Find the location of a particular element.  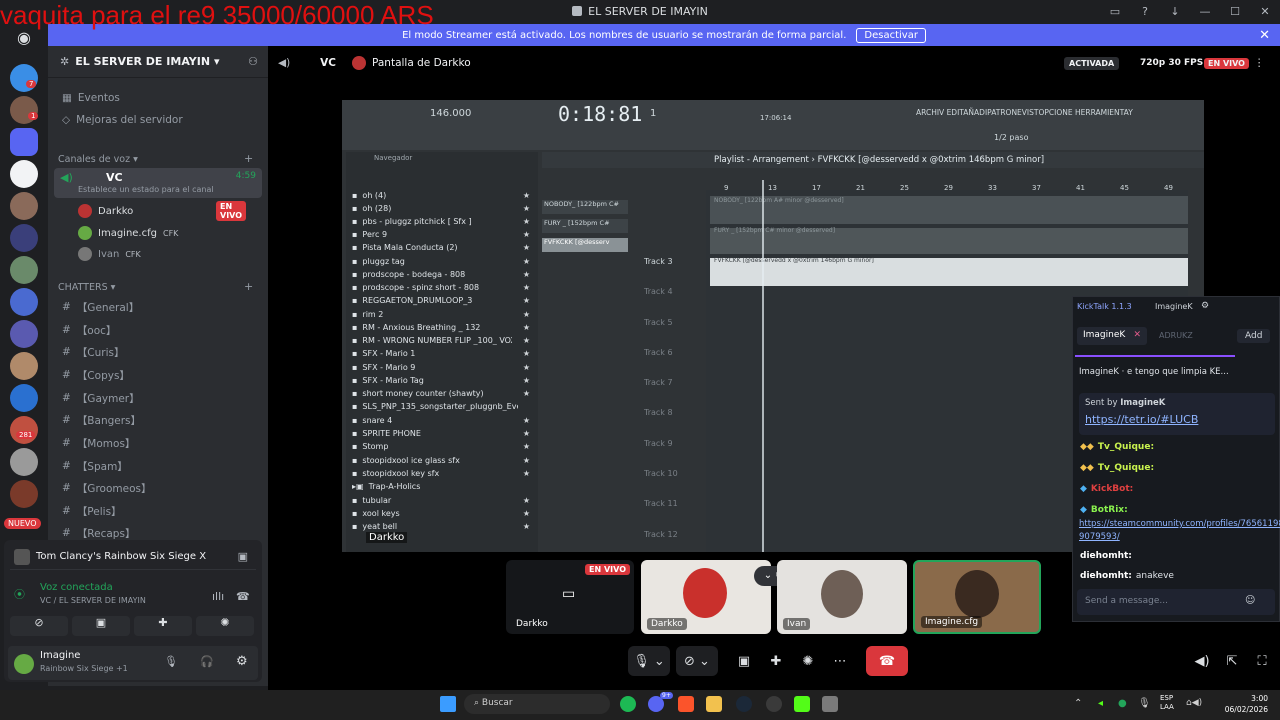

browser-item: ▪ short money counter (shawty) ★ is located at coordinates (441, 393).